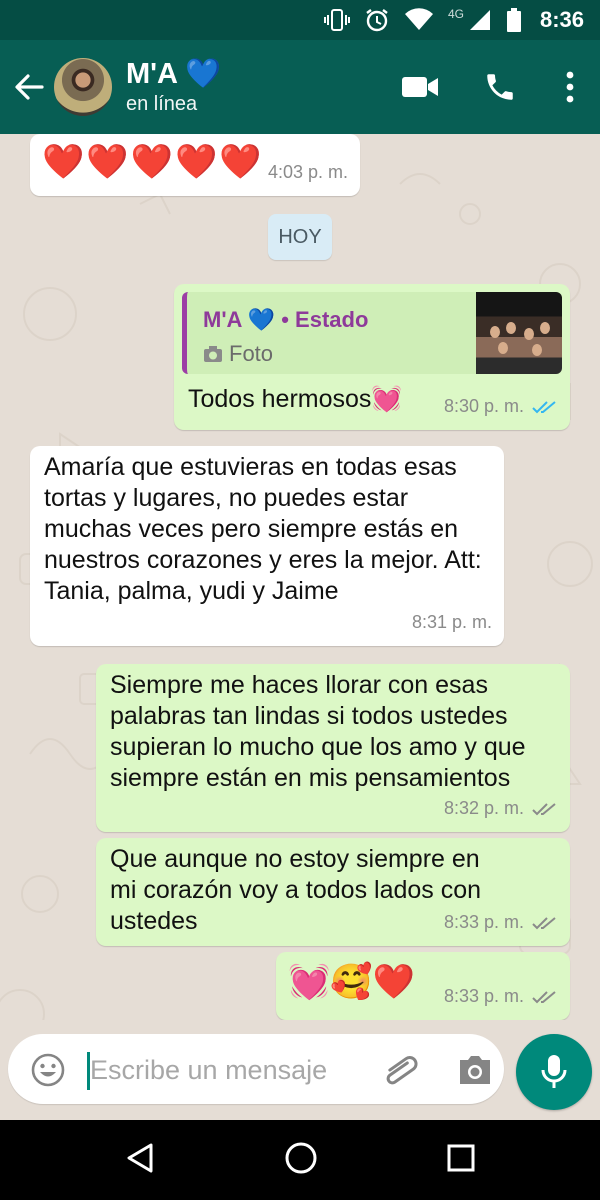 Image resolution: width=600 pixels, height=1200 pixels. I want to click on back-button, so click(29, 87).